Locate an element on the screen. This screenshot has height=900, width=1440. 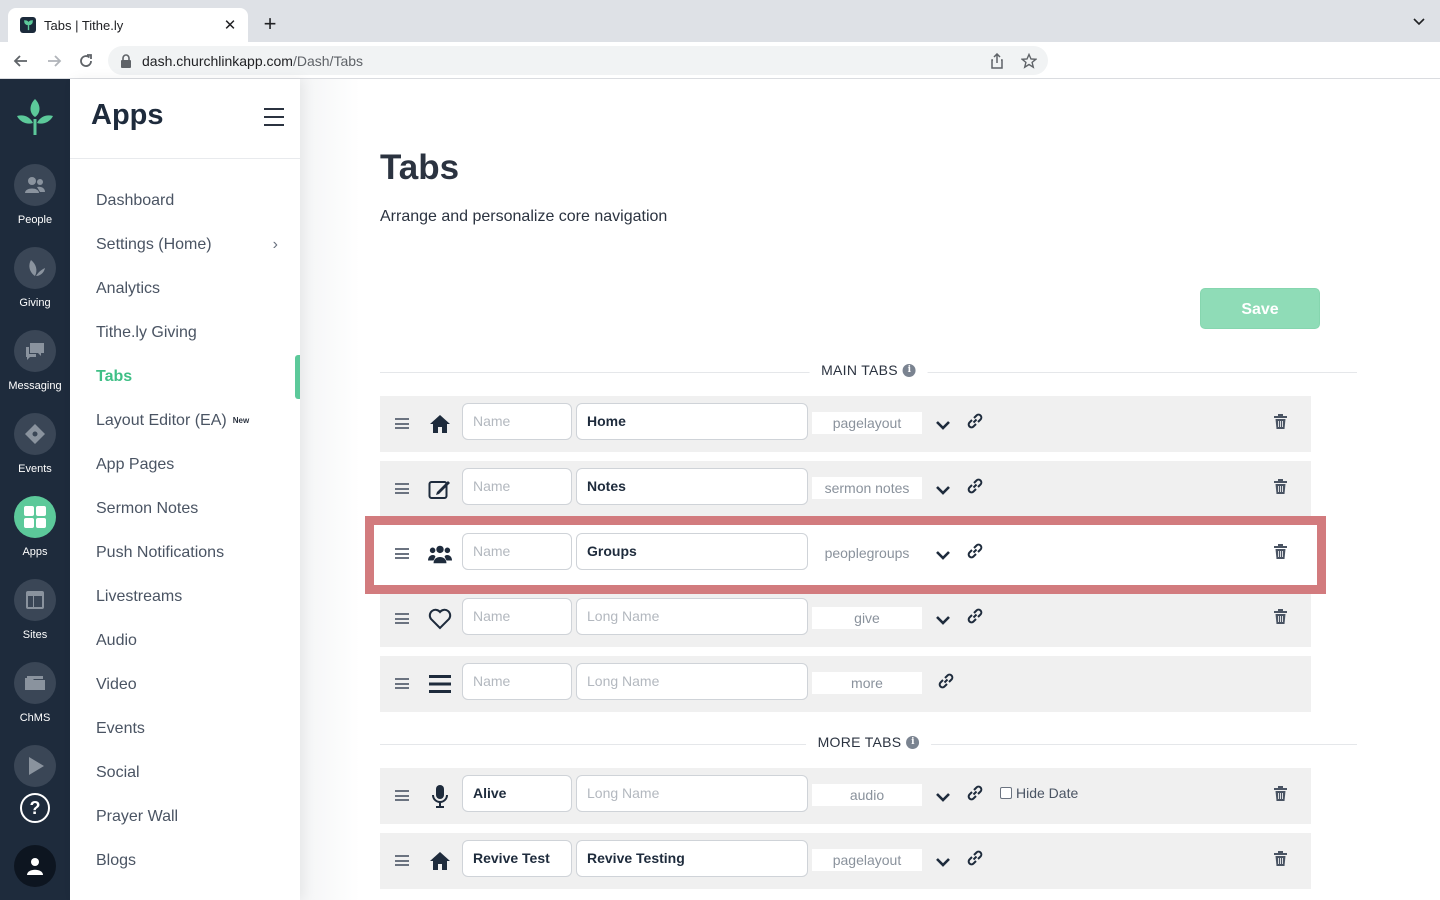
tab-type-label: give is located at coordinates (867, 618).